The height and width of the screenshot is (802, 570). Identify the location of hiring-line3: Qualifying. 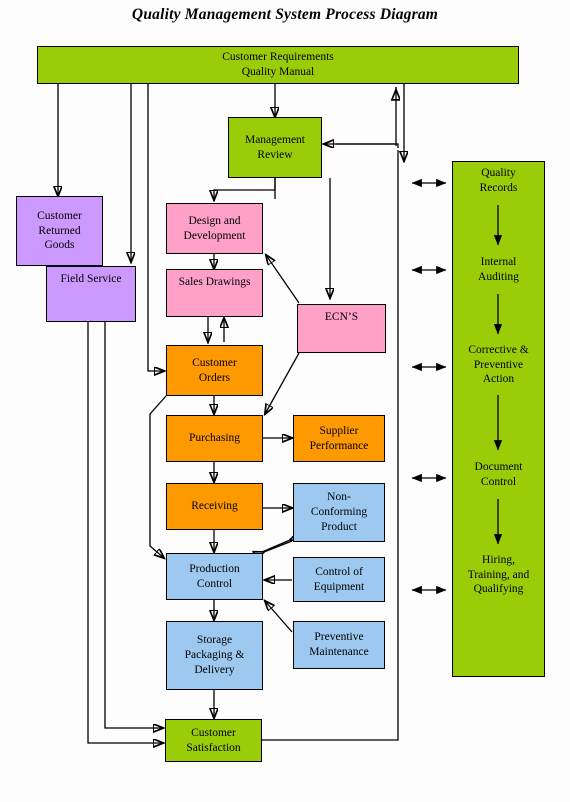
(498, 589).